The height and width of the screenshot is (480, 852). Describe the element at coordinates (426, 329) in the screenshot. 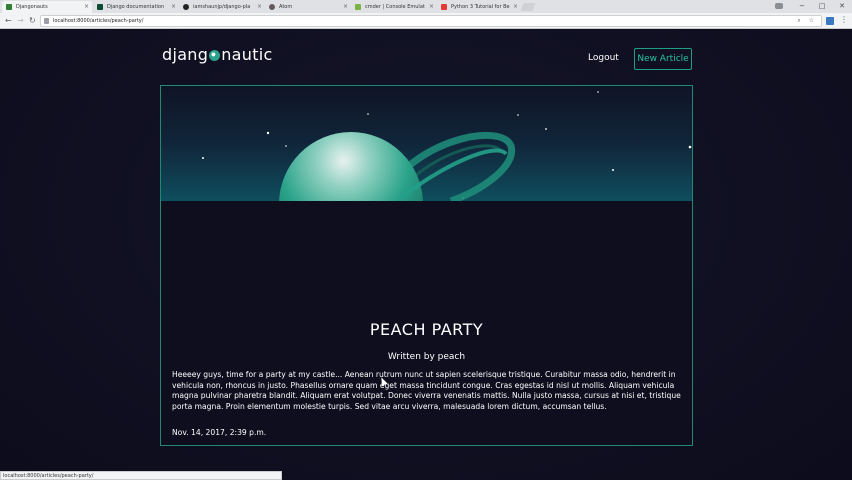

I see `article-title: PEACH PARTY` at that location.